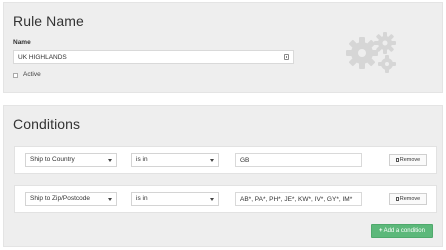  What do you see at coordinates (371, 52) in the screenshot?
I see `gears-icon` at bounding box center [371, 52].